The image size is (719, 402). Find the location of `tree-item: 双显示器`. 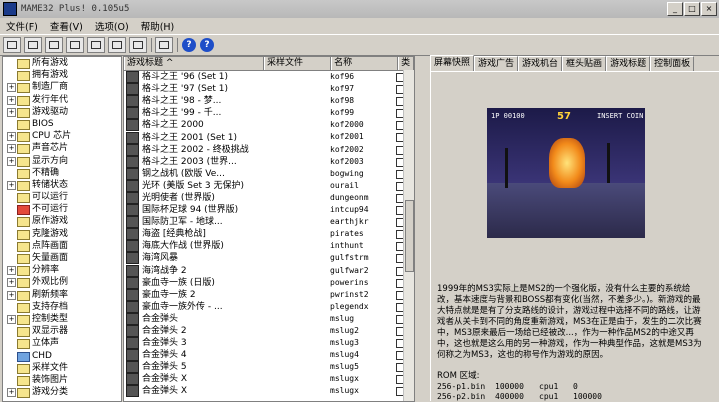

tree-item: 双显示器 is located at coordinates (62, 331).